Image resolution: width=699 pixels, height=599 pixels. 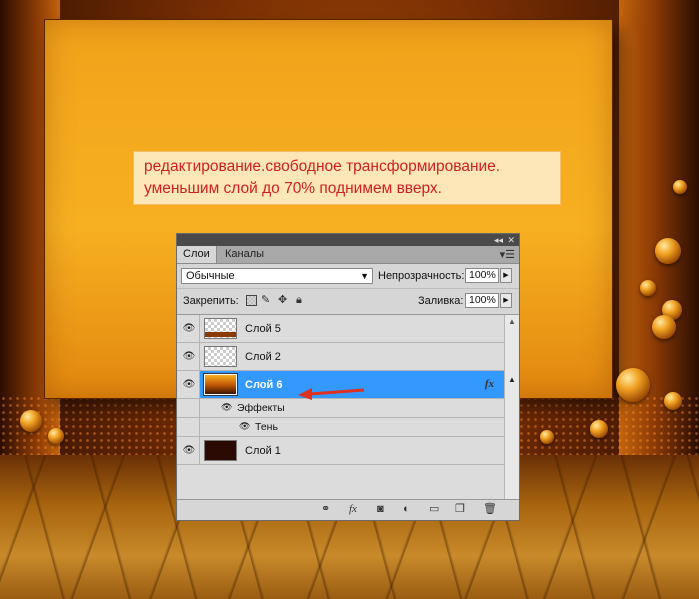 What do you see at coordinates (197, 254) in the screenshot?
I see `tab-layers: Слои` at bounding box center [197, 254].